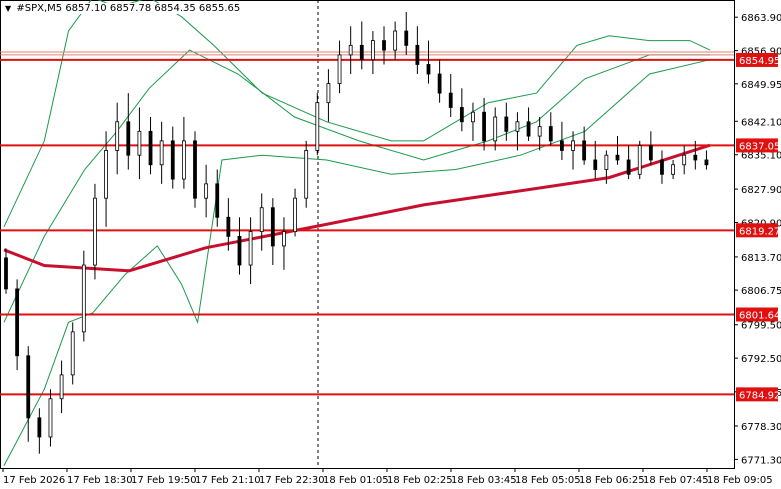  I want to click on level-price-tag-label: 6819.27, so click(759, 231).